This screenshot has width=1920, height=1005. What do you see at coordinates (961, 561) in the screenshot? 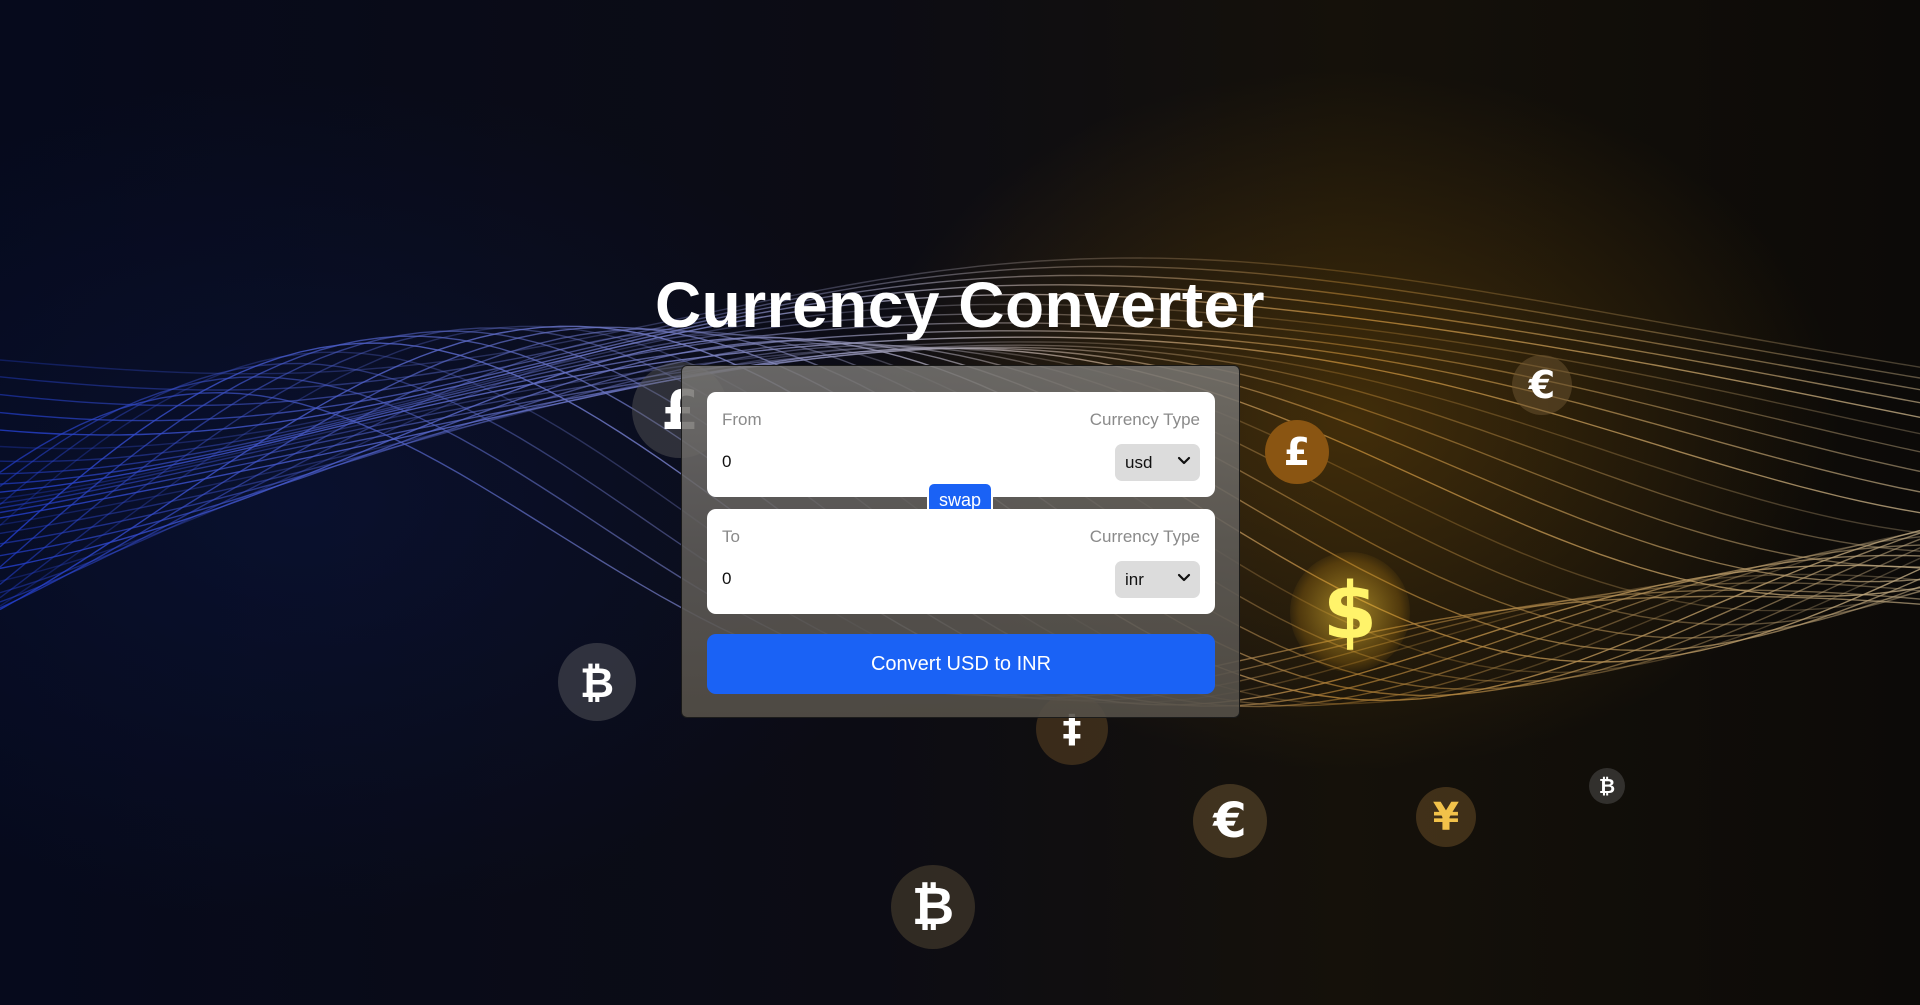
I see `to-section: To Currency Type inr` at bounding box center [961, 561].